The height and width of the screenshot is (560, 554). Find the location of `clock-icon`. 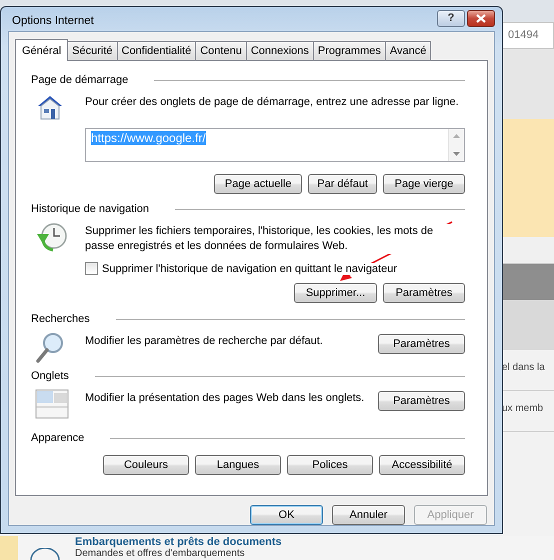

clock-icon is located at coordinates (52, 237).